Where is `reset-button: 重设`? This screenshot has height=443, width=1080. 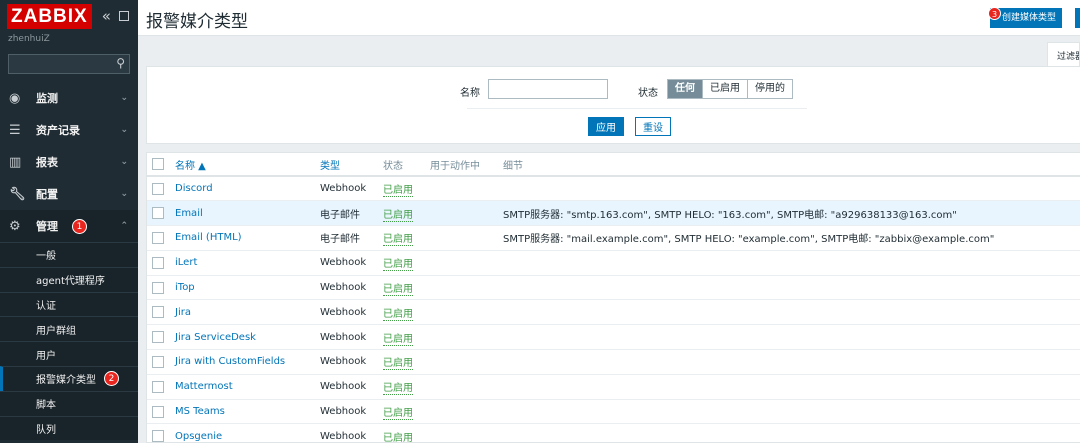 reset-button: 重设 is located at coordinates (653, 126).